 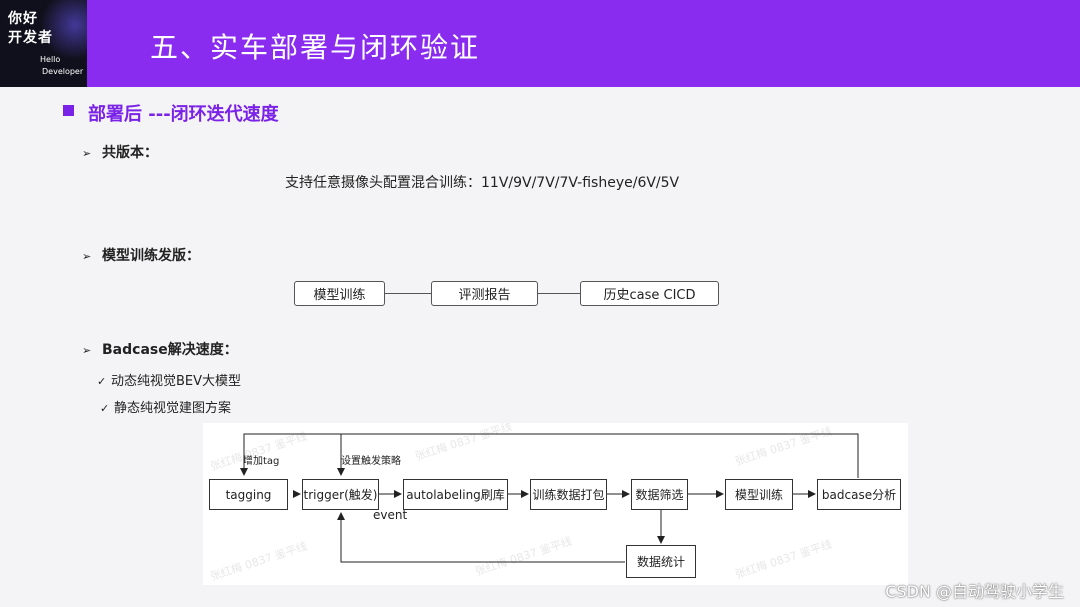 I want to click on hello-developer-logo: 你好 开发者 Hello Developer, so click(x=43, y=43).